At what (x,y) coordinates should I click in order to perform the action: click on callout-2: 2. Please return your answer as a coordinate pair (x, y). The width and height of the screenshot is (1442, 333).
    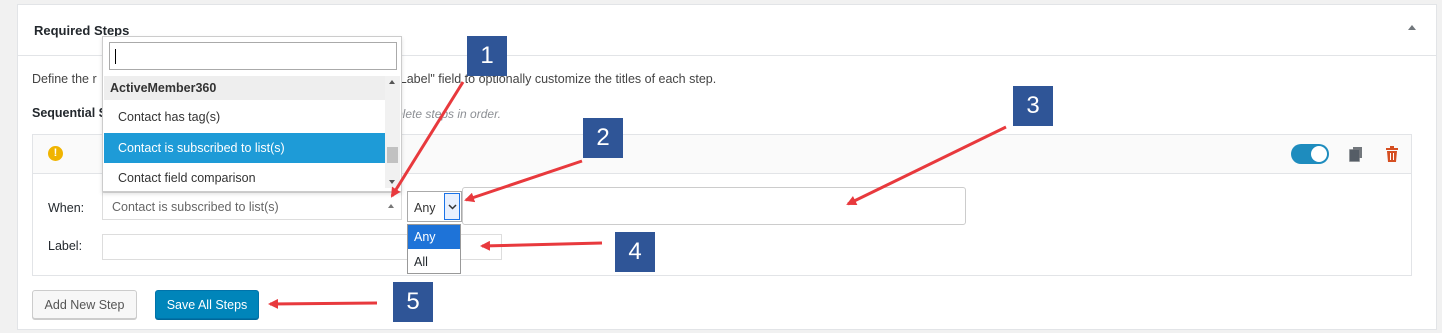
    Looking at the image, I should click on (603, 138).